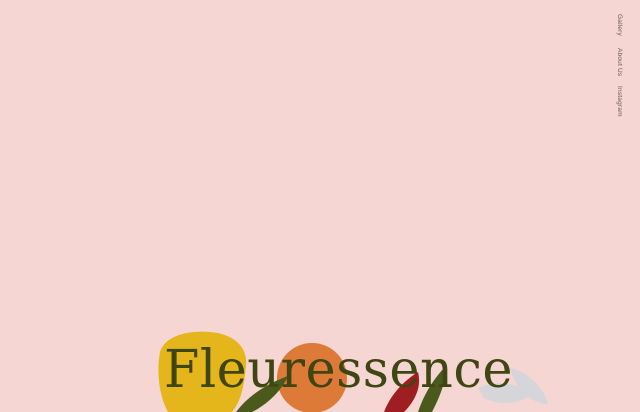 This screenshot has height=412, width=640. What do you see at coordinates (619, 62) in the screenshot?
I see `nav-link-about-us: About Us` at bounding box center [619, 62].